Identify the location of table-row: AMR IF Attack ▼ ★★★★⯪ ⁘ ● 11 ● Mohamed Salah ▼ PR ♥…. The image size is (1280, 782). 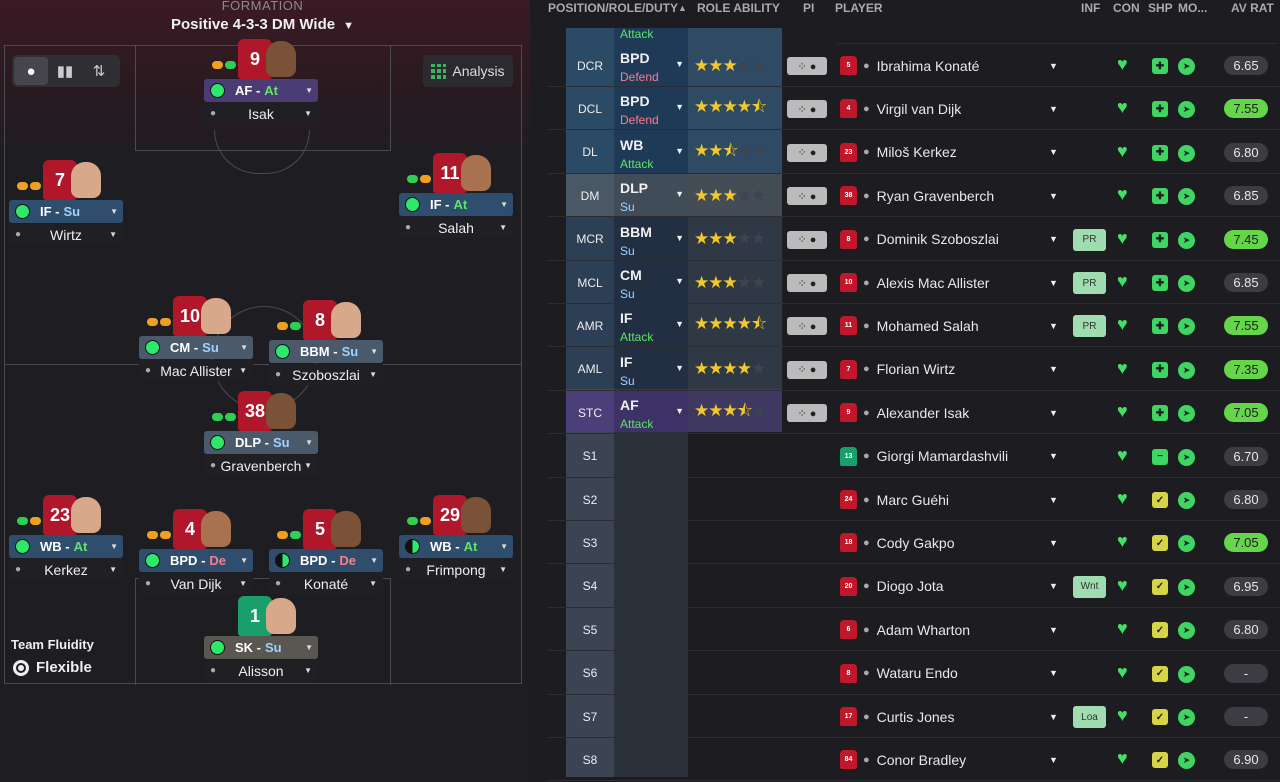
(913, 326).